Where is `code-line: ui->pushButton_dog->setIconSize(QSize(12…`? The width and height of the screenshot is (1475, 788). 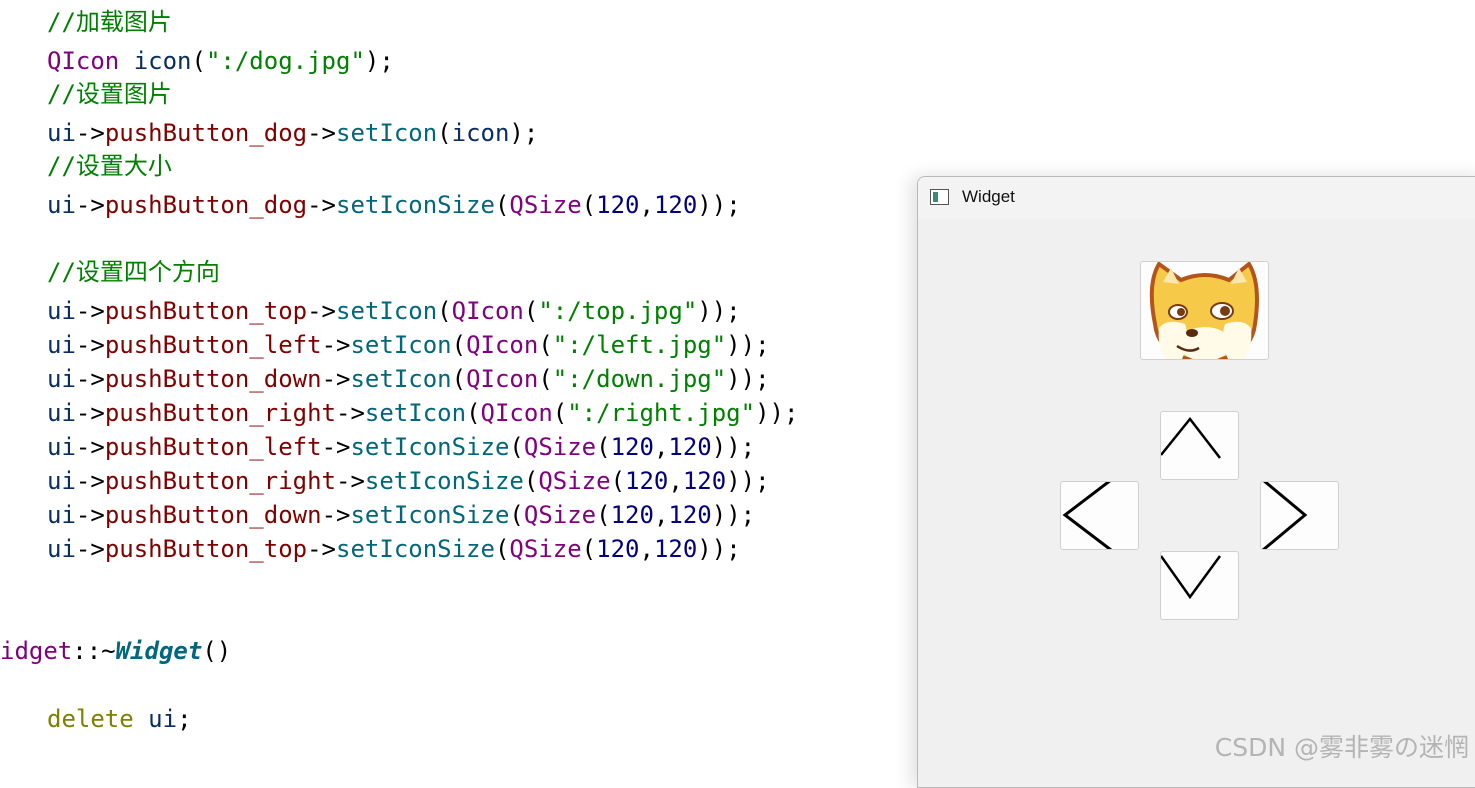
code-line: ui->pushButton_dog->setIconSize(QSize(12… is located at coordinates (394, 205).